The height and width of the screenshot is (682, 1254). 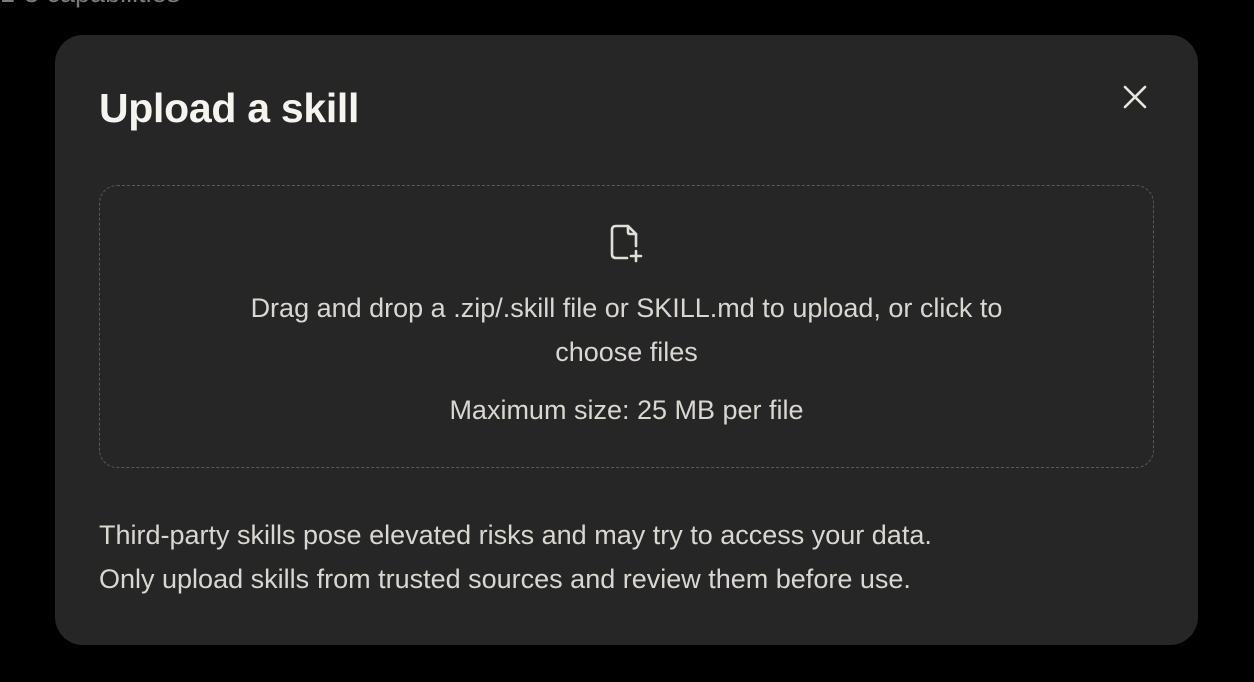 I want to click on dropzone-instruction-line2: choose files, so click(x=626, y=352).